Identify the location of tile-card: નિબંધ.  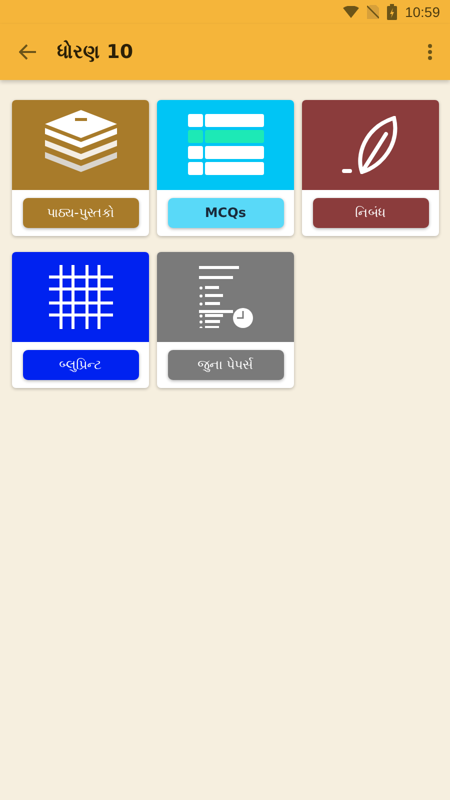
(370, 168).